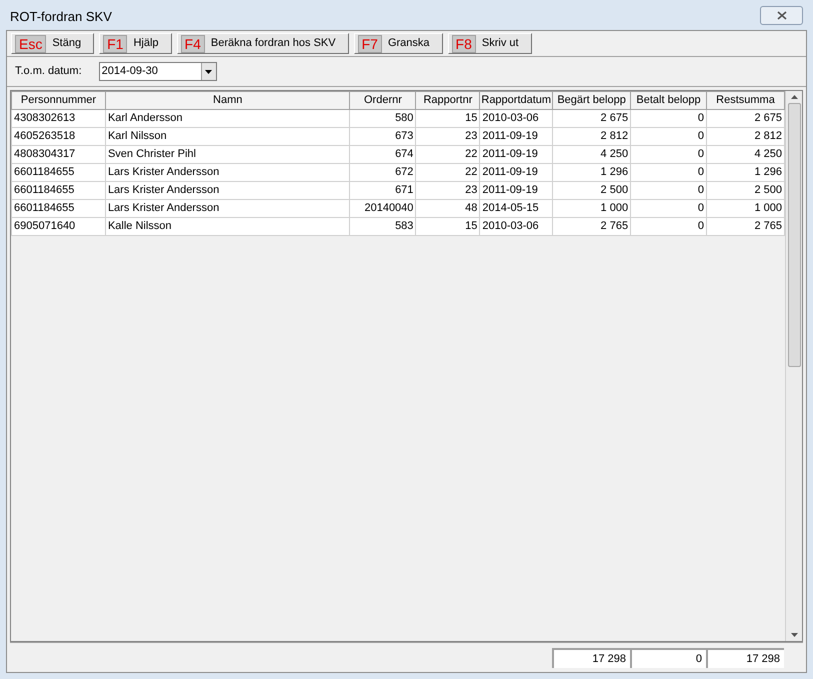  What do you see at coordinates (516, 227) in the screenshot?
I see `table-cell: 2010-03-06` at bounding box center [516, 227].